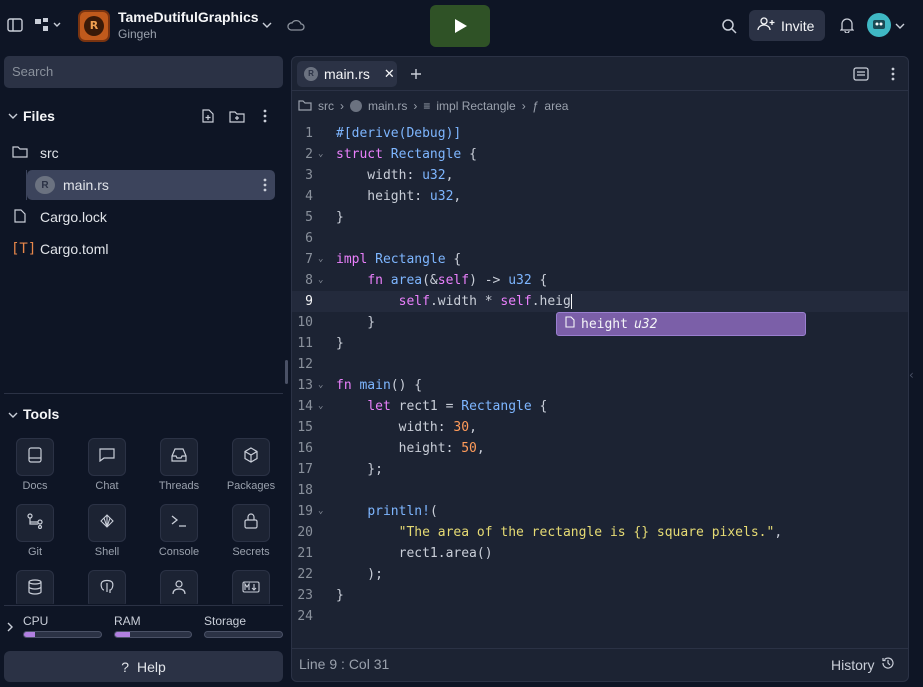  I want to click on git-branch-icon, so click(35, 523).